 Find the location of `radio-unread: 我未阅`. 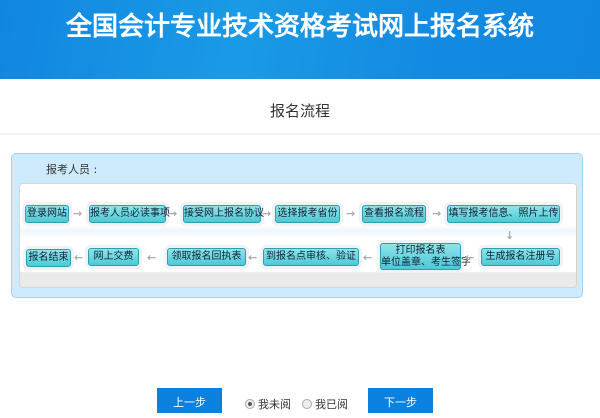

radio-unread: 我未阅 is located at coordinates (268, 404).